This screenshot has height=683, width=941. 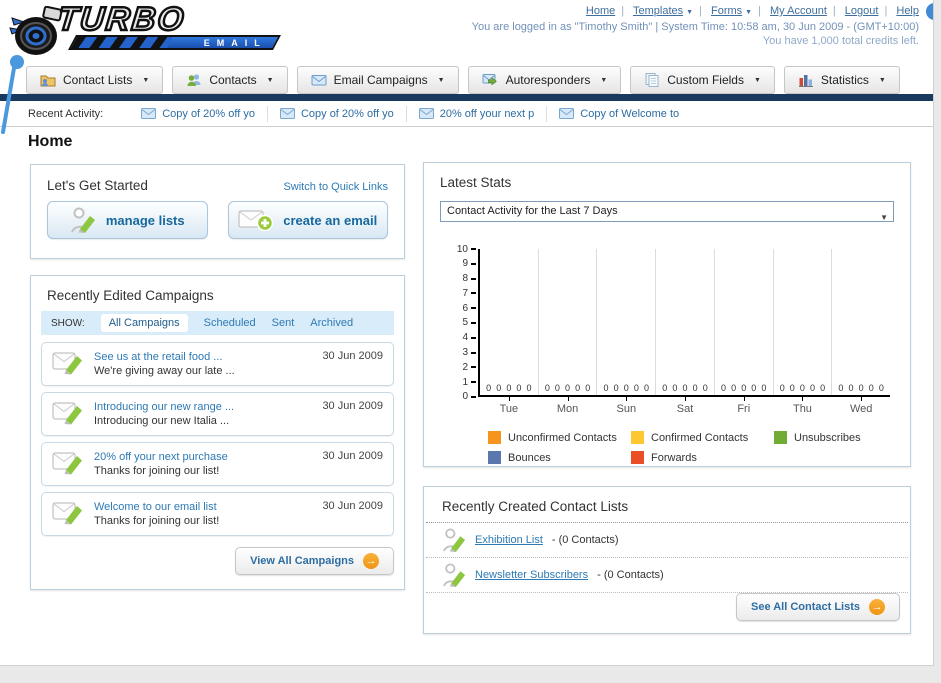 What do you see at coordinates (456, 352) in the screenshot?
I see `y-axis-tick: 3` at bounding box center [456, 352].